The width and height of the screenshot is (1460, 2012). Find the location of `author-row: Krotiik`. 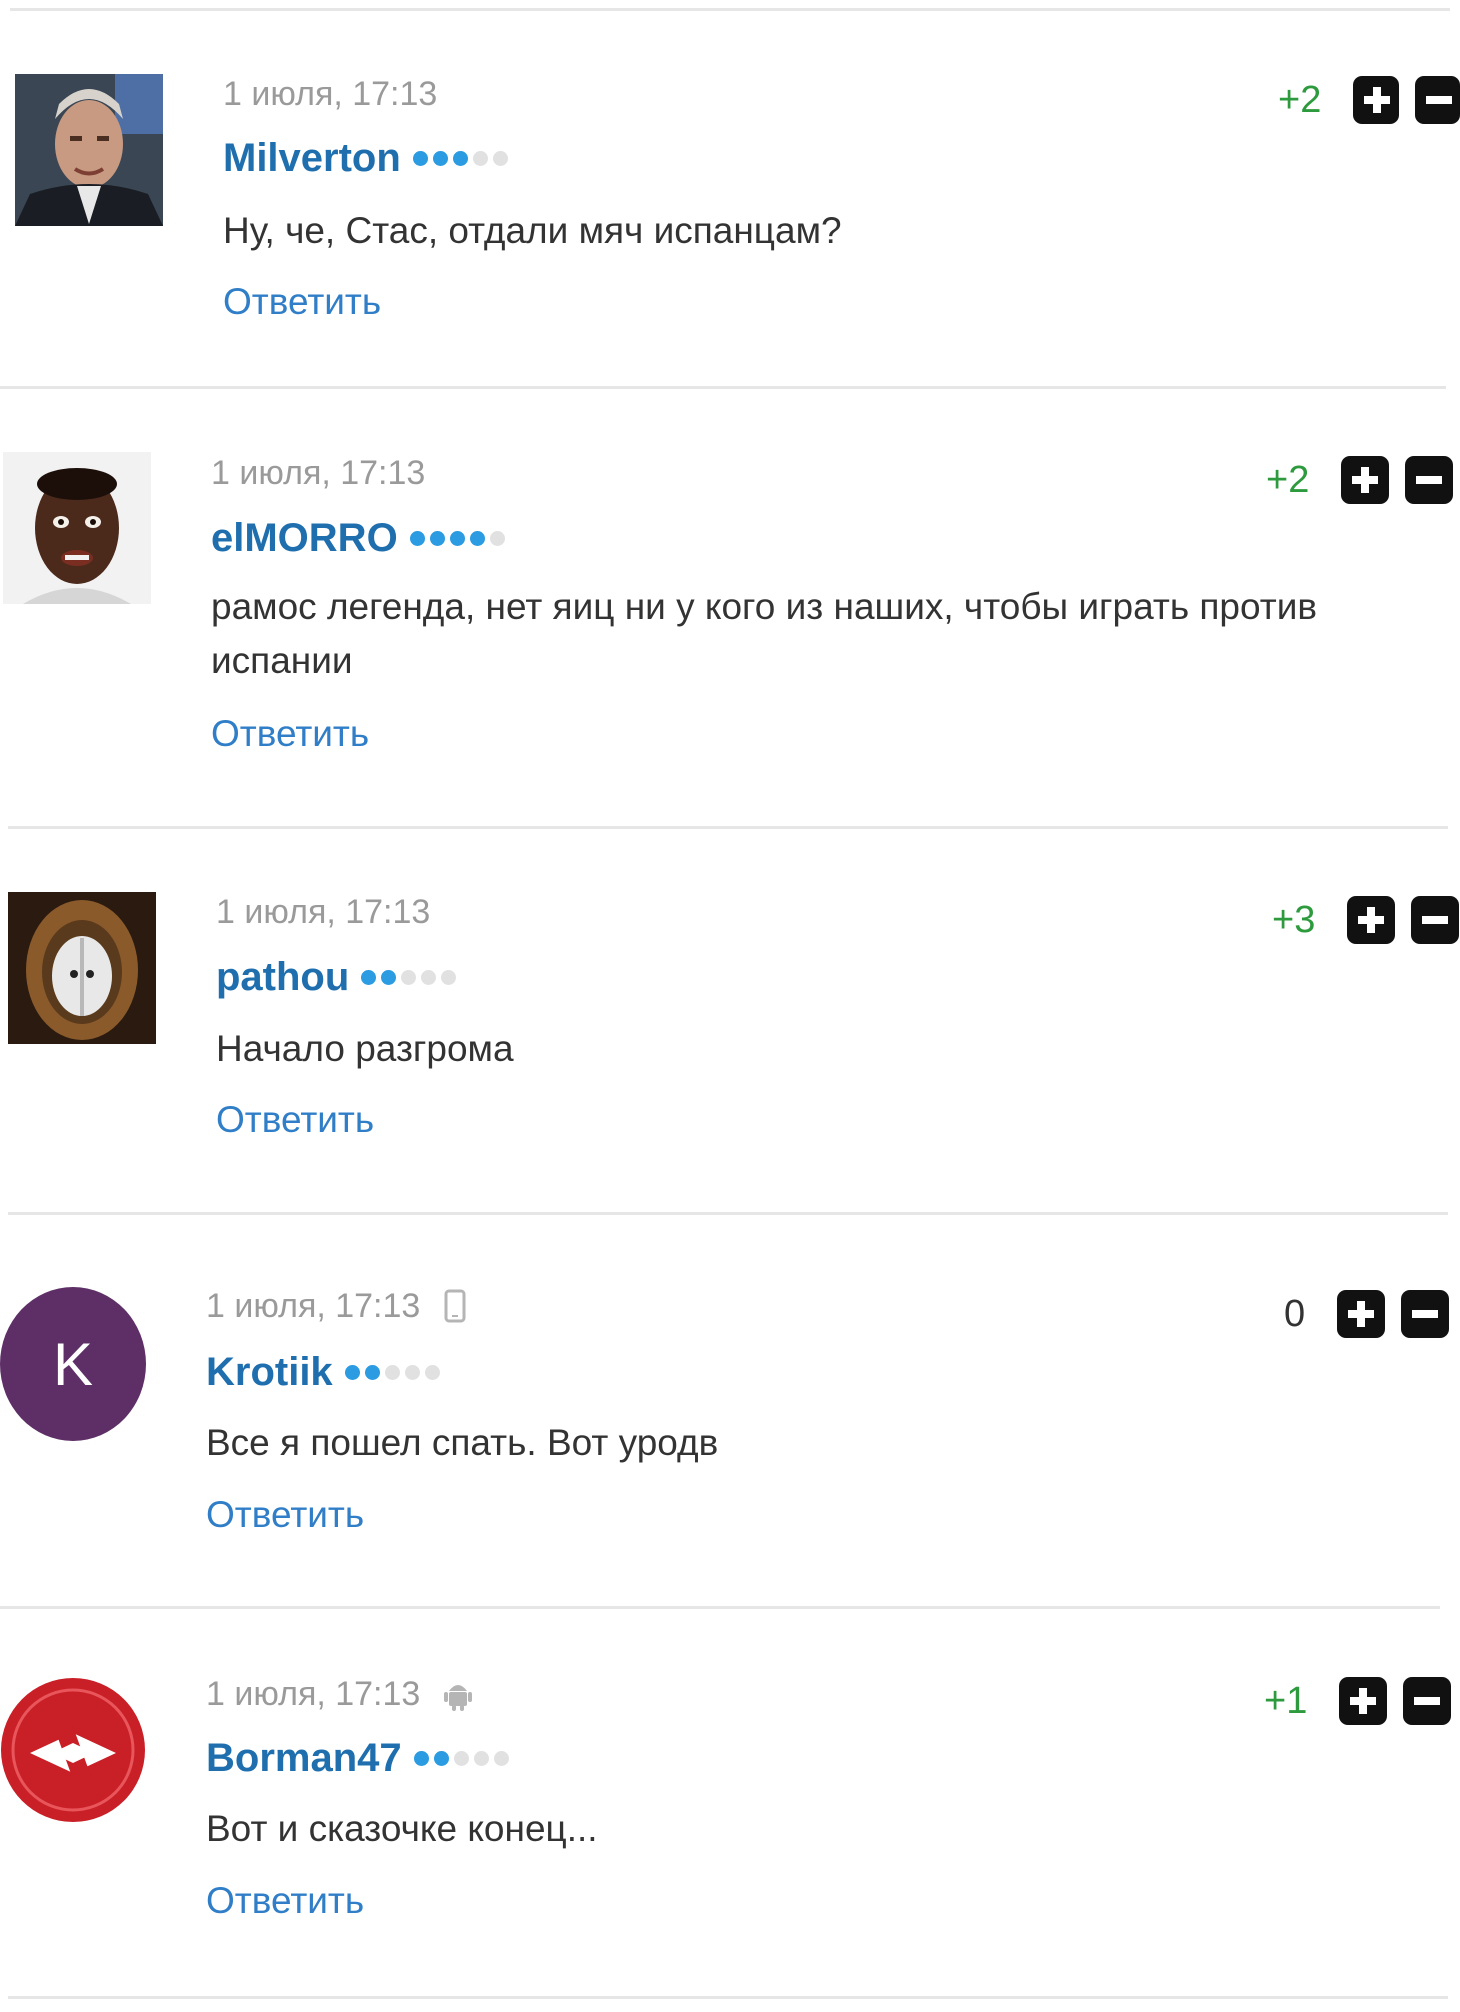

author-row: Krotiik is located at coordinates (325, 1372).